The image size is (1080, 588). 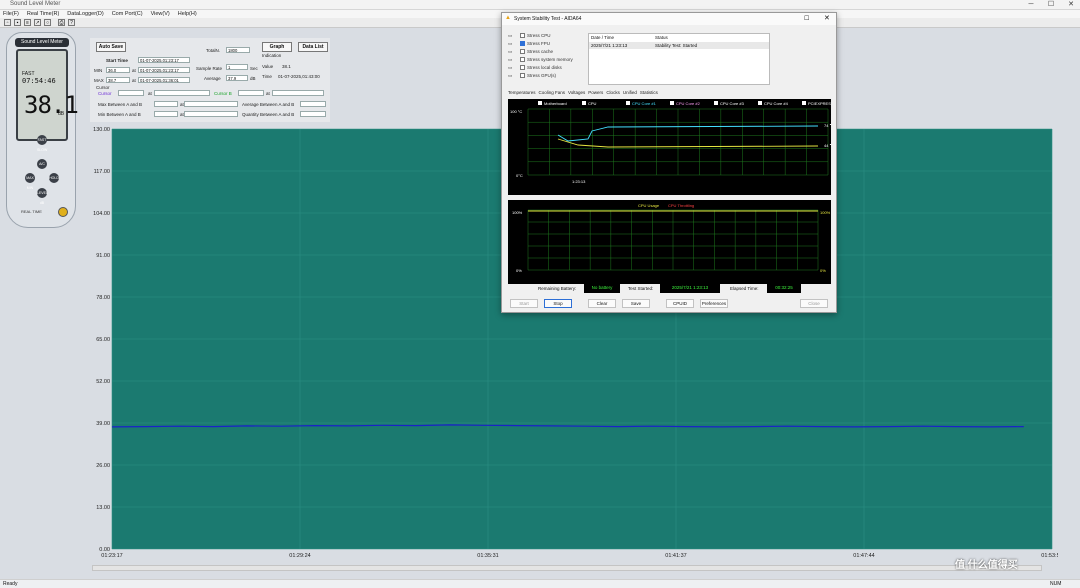 What do you see at coordinates (134, 80) in the screenshot?
I see `max-at: at` at bounding box center [134, 80].